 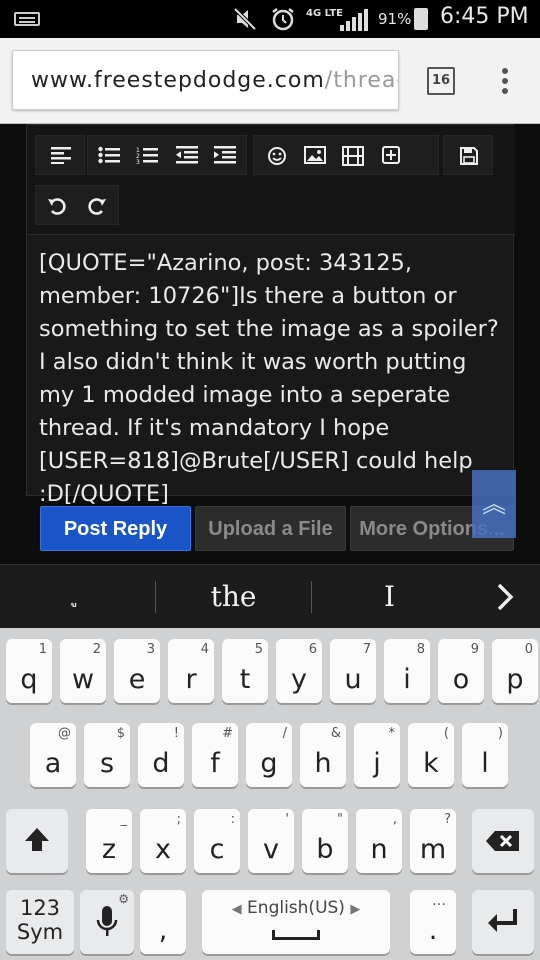 What do you see at coordinates (355, 909) in the screenshot?
I see `language-next-icon: ▶` at bounding box center [355, 909].